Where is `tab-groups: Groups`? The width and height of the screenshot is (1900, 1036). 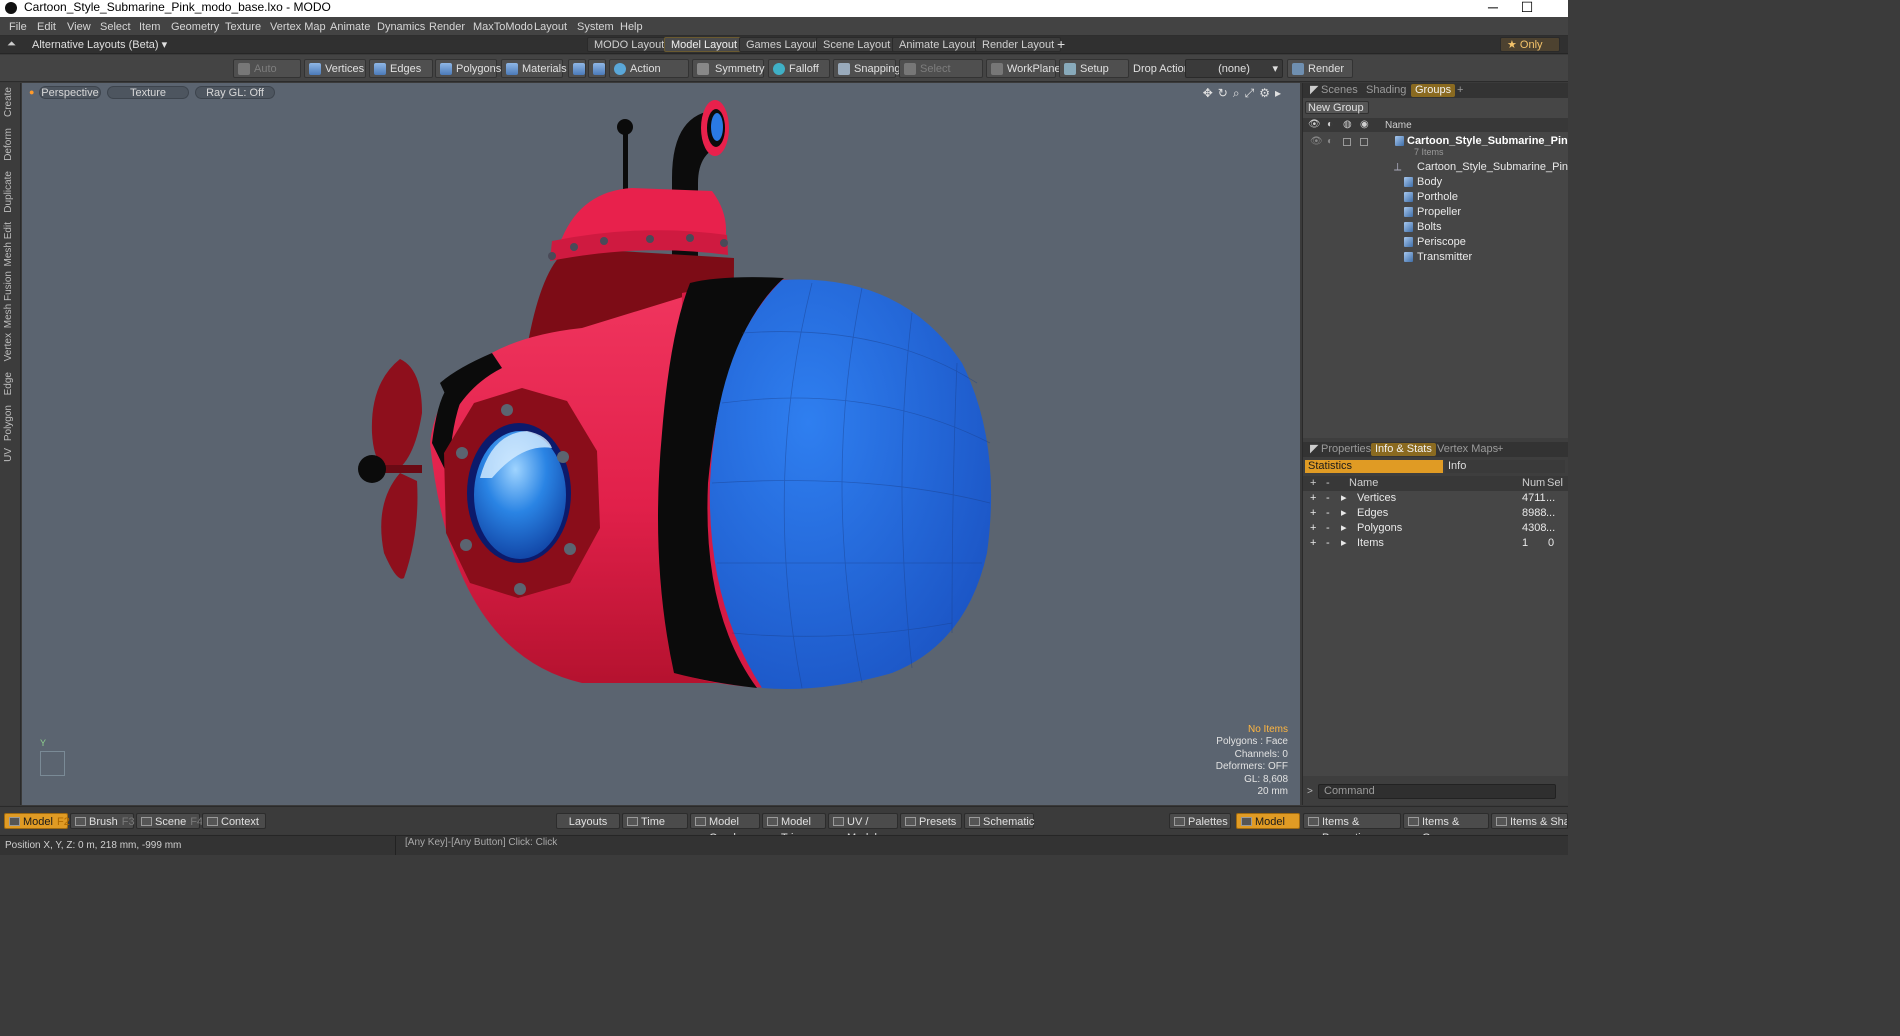
tab-groups: Groups is located at coordinates (1433, 90).